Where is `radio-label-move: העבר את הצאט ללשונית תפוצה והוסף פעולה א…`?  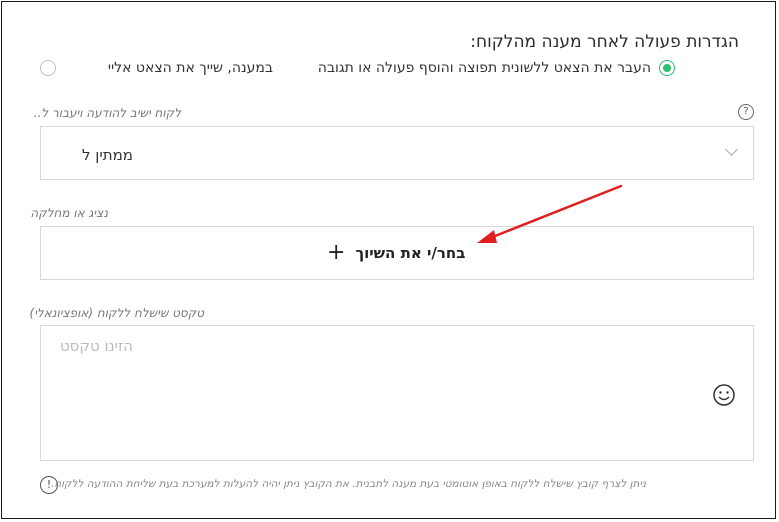
radio-label-move: העבר את הצאט ללשונית תפוצה והוסף פעולה א… is located at coordinates (484, 68).